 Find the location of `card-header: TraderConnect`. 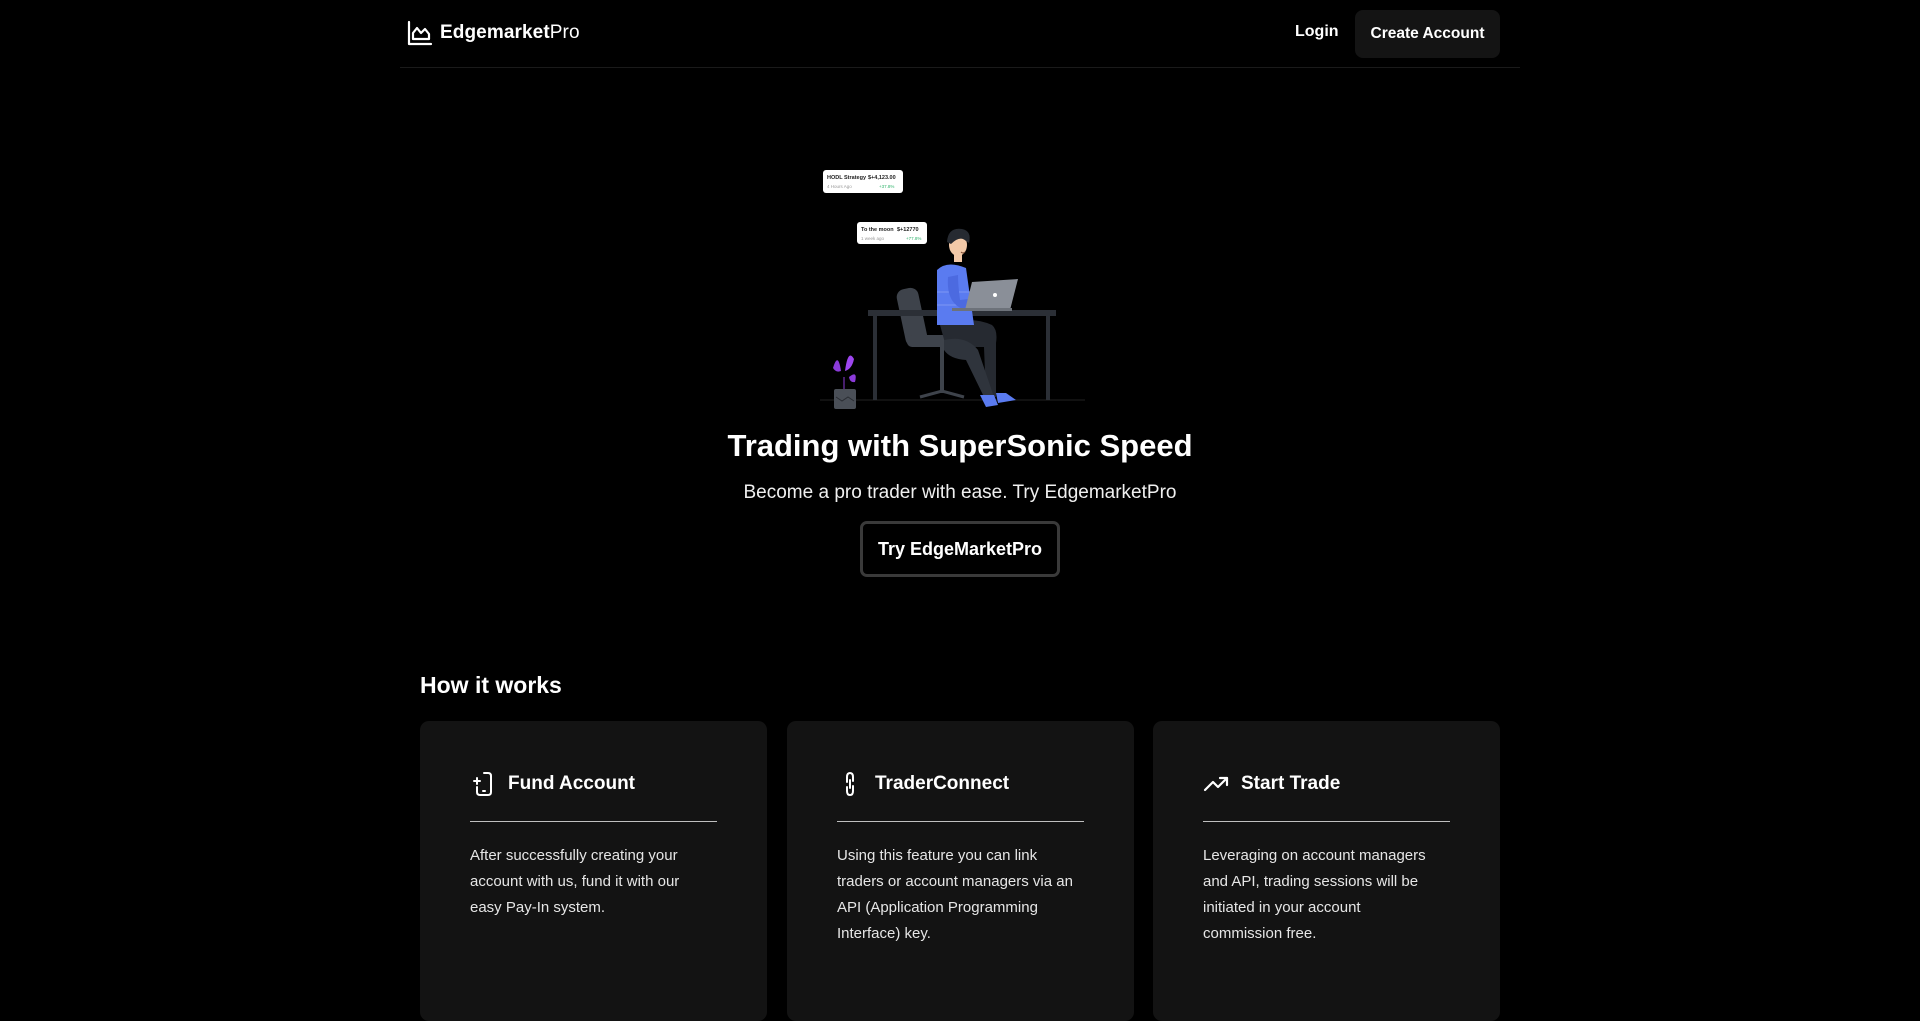

card-header: TraderConnect is located at coordinates (923, 784).